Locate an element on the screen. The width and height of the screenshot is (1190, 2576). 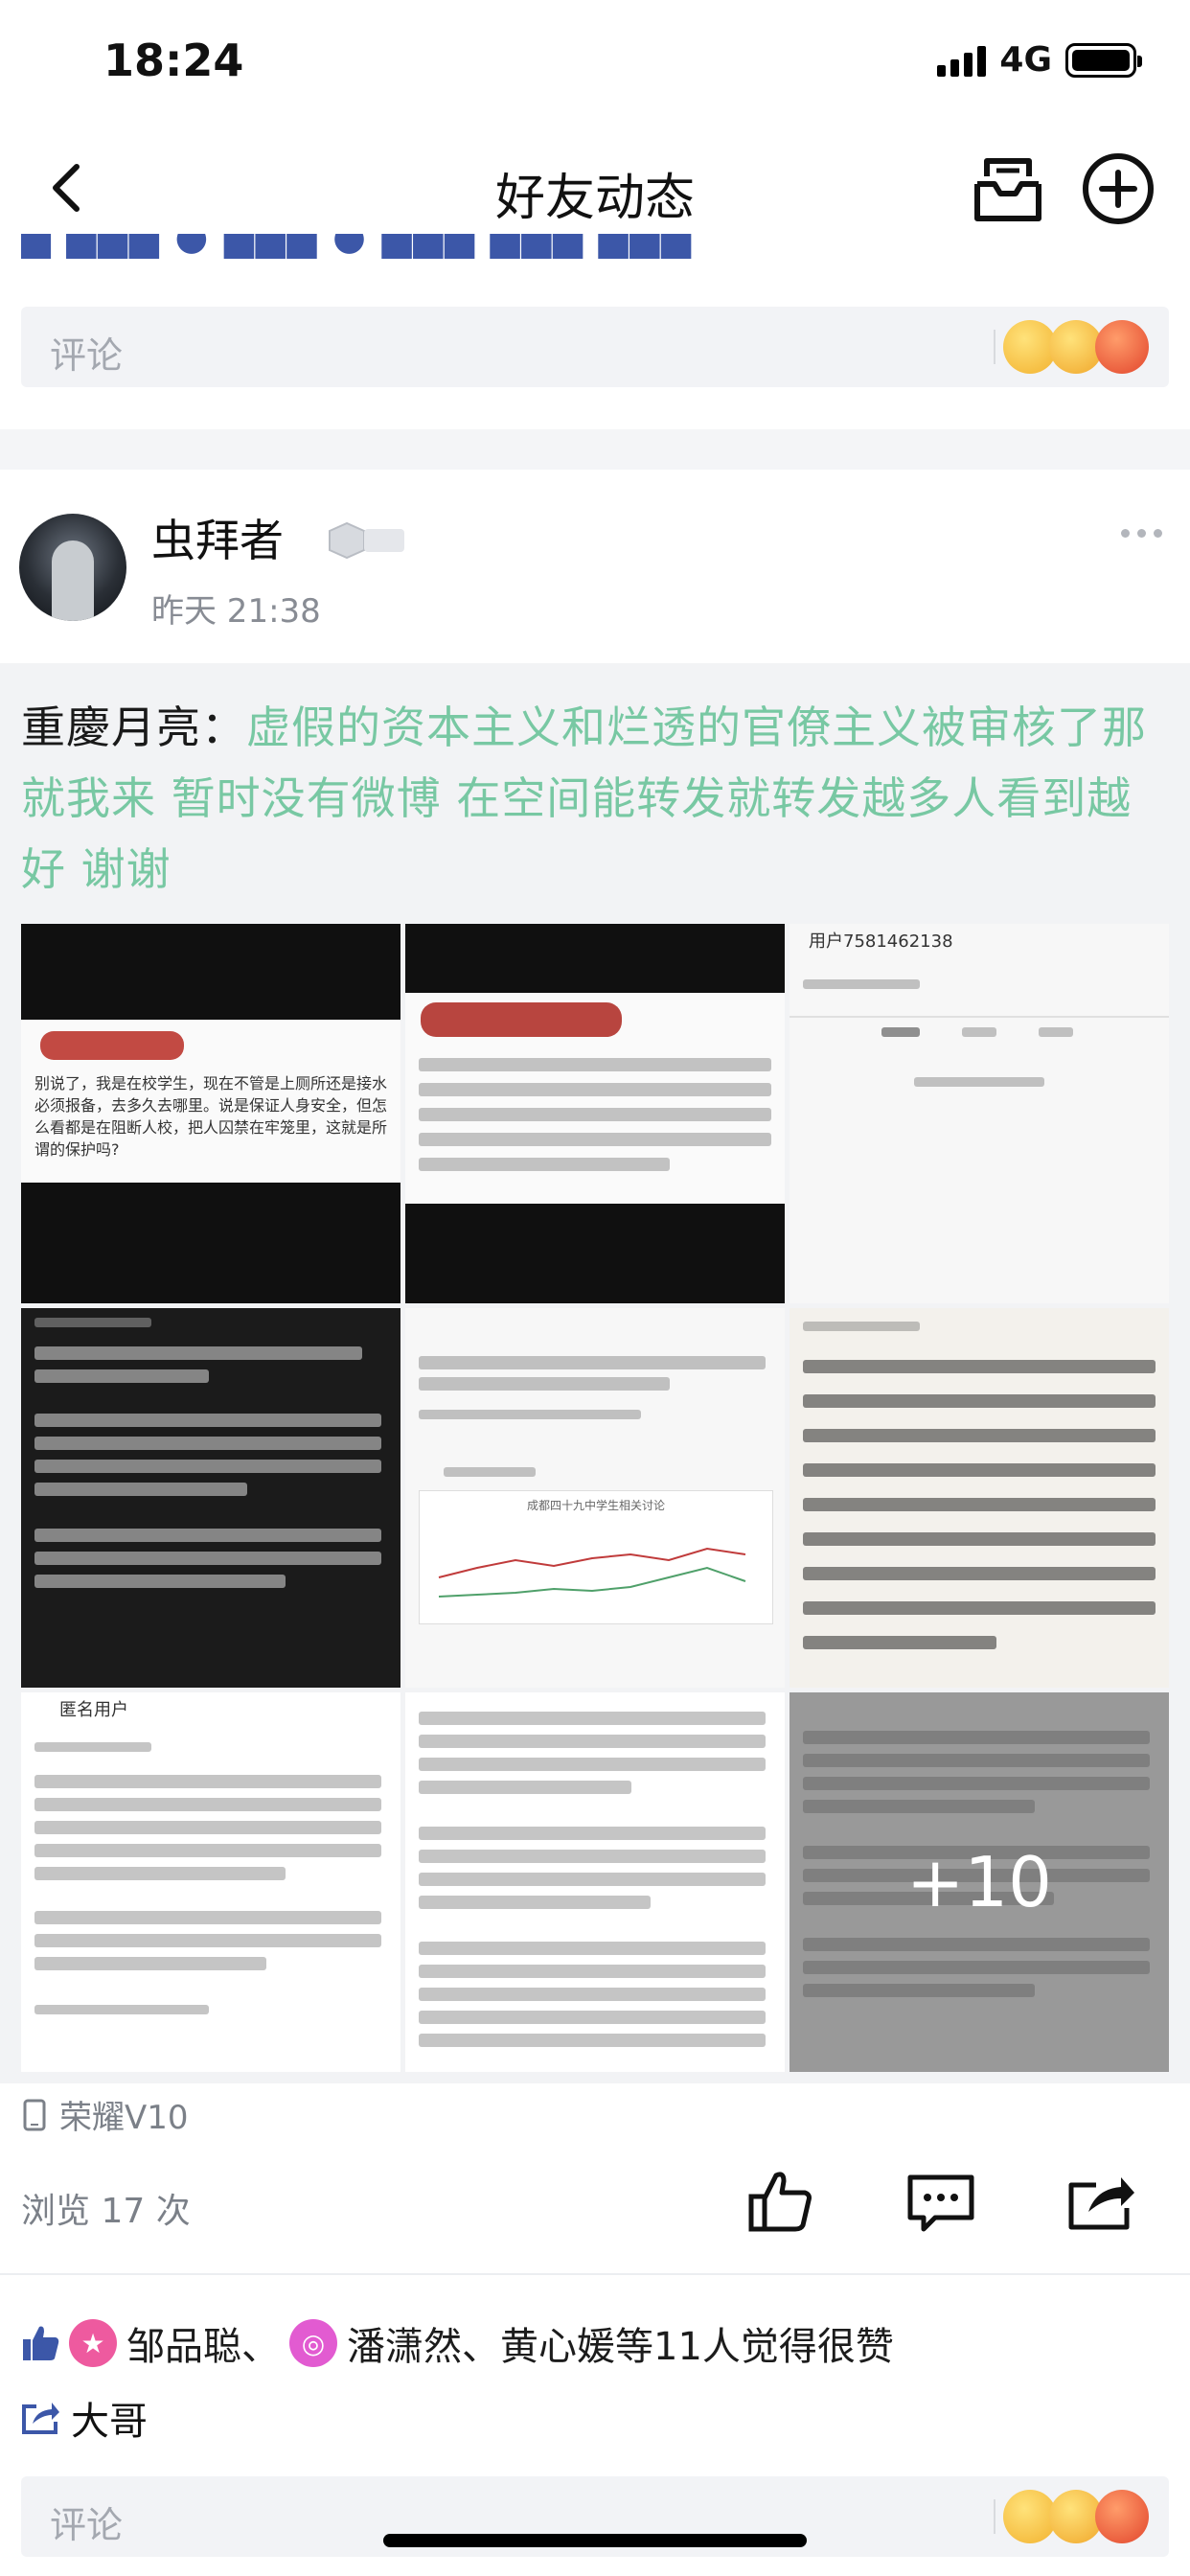
previous-post-cutoff: ▆ ▆▆▆ ● ▆▆▆ ● ▆▆▆ ▆▆▆ ▆▆▆ is located at coordinates (596, 249).